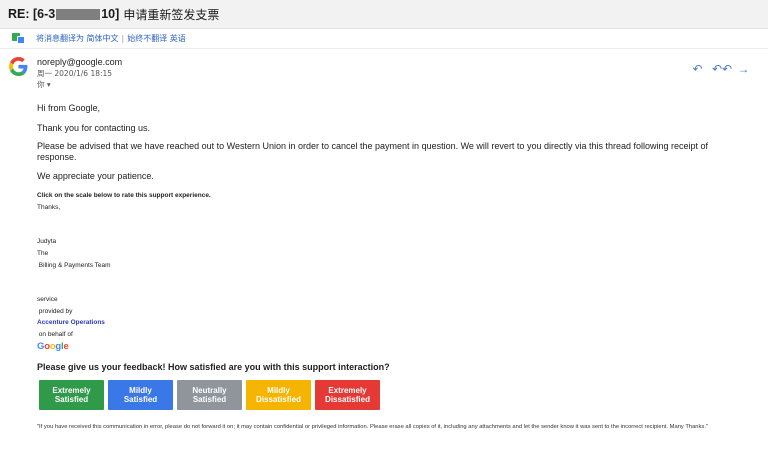 This screenshot has width=768, height=451. What do you see at coordinates (69, 108) in the screenshot?
I see `greeting: Hi from Google,` at bounding box center [69, 108].